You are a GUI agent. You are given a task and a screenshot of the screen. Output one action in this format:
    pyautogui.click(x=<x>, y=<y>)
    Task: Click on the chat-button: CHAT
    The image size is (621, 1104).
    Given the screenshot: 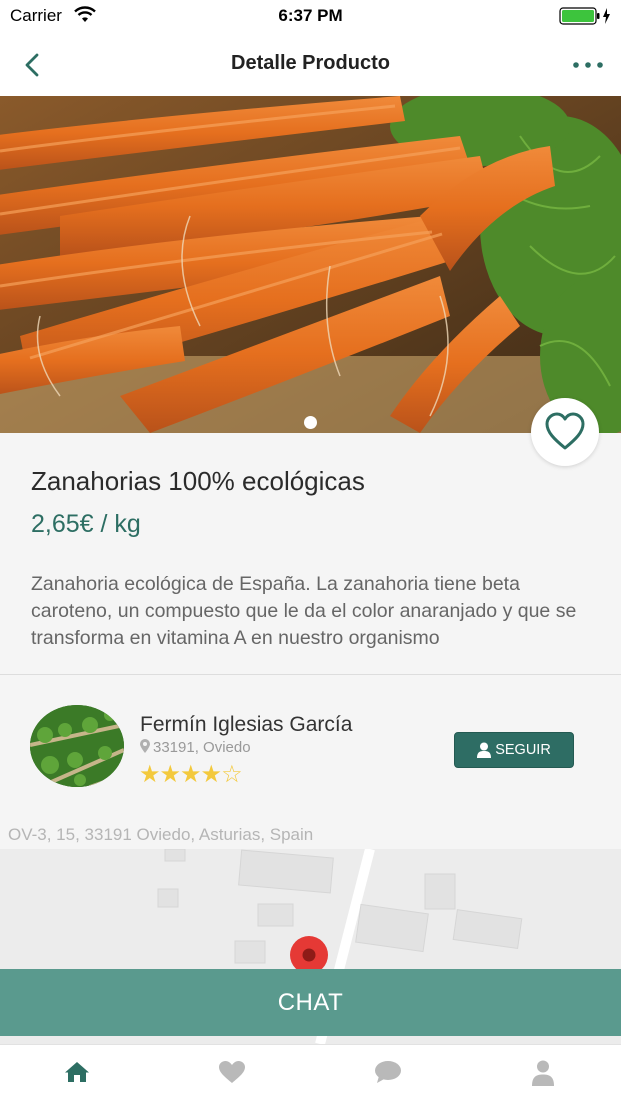 What is the action you would take?
    pyautogui.click(x=310, y=1002)
    